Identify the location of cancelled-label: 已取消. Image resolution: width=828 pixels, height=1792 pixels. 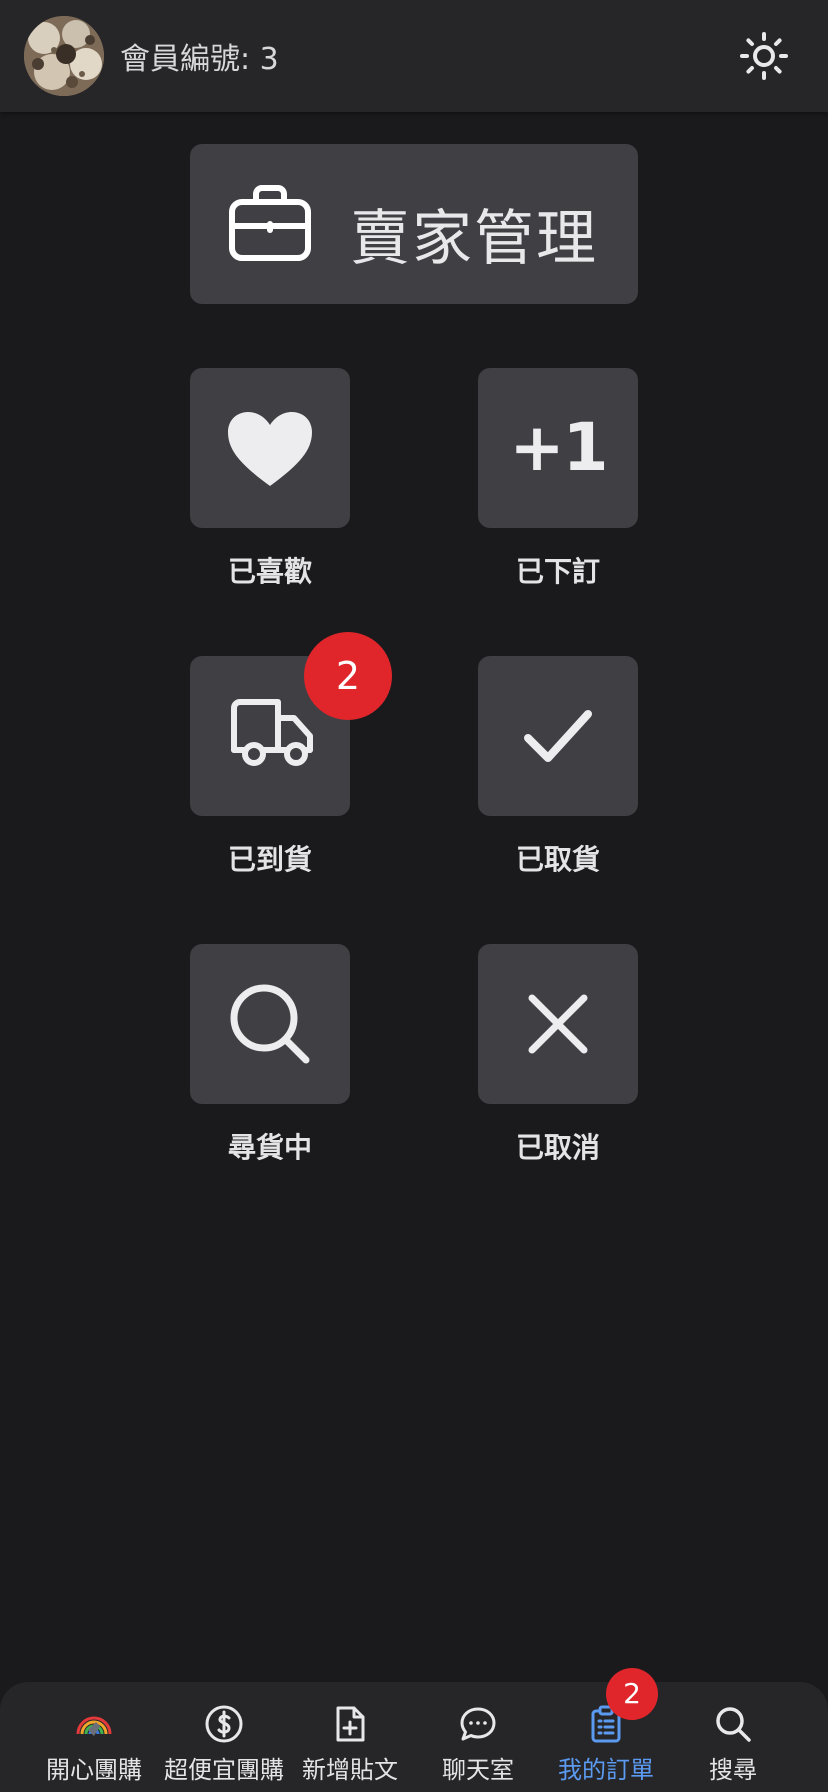
(557, 1147).